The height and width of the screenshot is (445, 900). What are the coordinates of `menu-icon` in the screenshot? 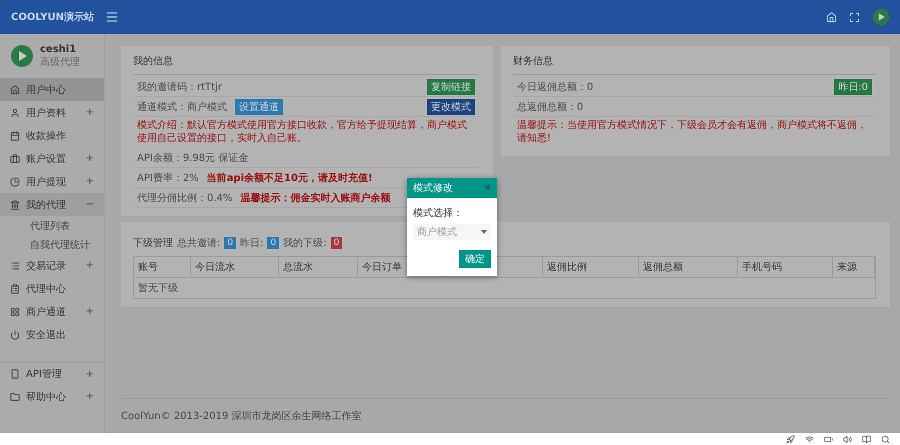 It's located at (112, 17).